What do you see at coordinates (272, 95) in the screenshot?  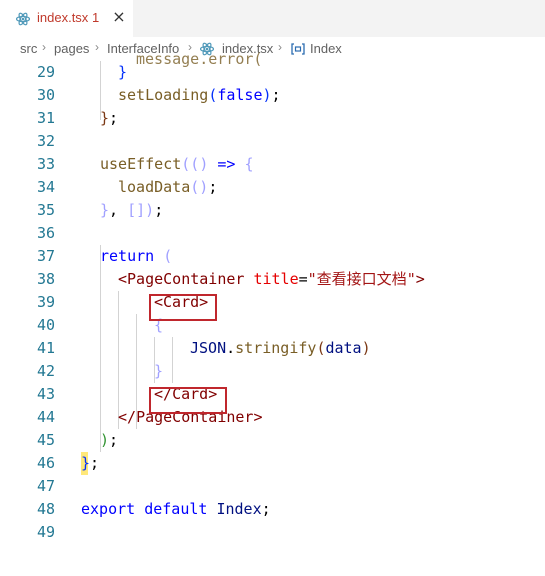 I see `code-line: 30 setLoading(false);` at bounding box center [272, 95].